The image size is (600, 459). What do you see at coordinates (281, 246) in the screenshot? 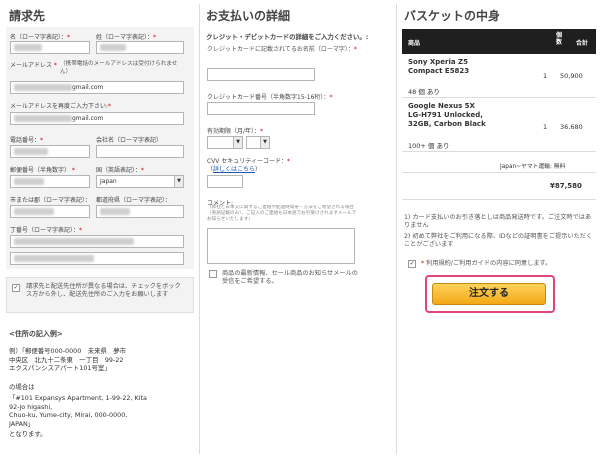
I see `comment-textarea` at bounding box center [281, 246].